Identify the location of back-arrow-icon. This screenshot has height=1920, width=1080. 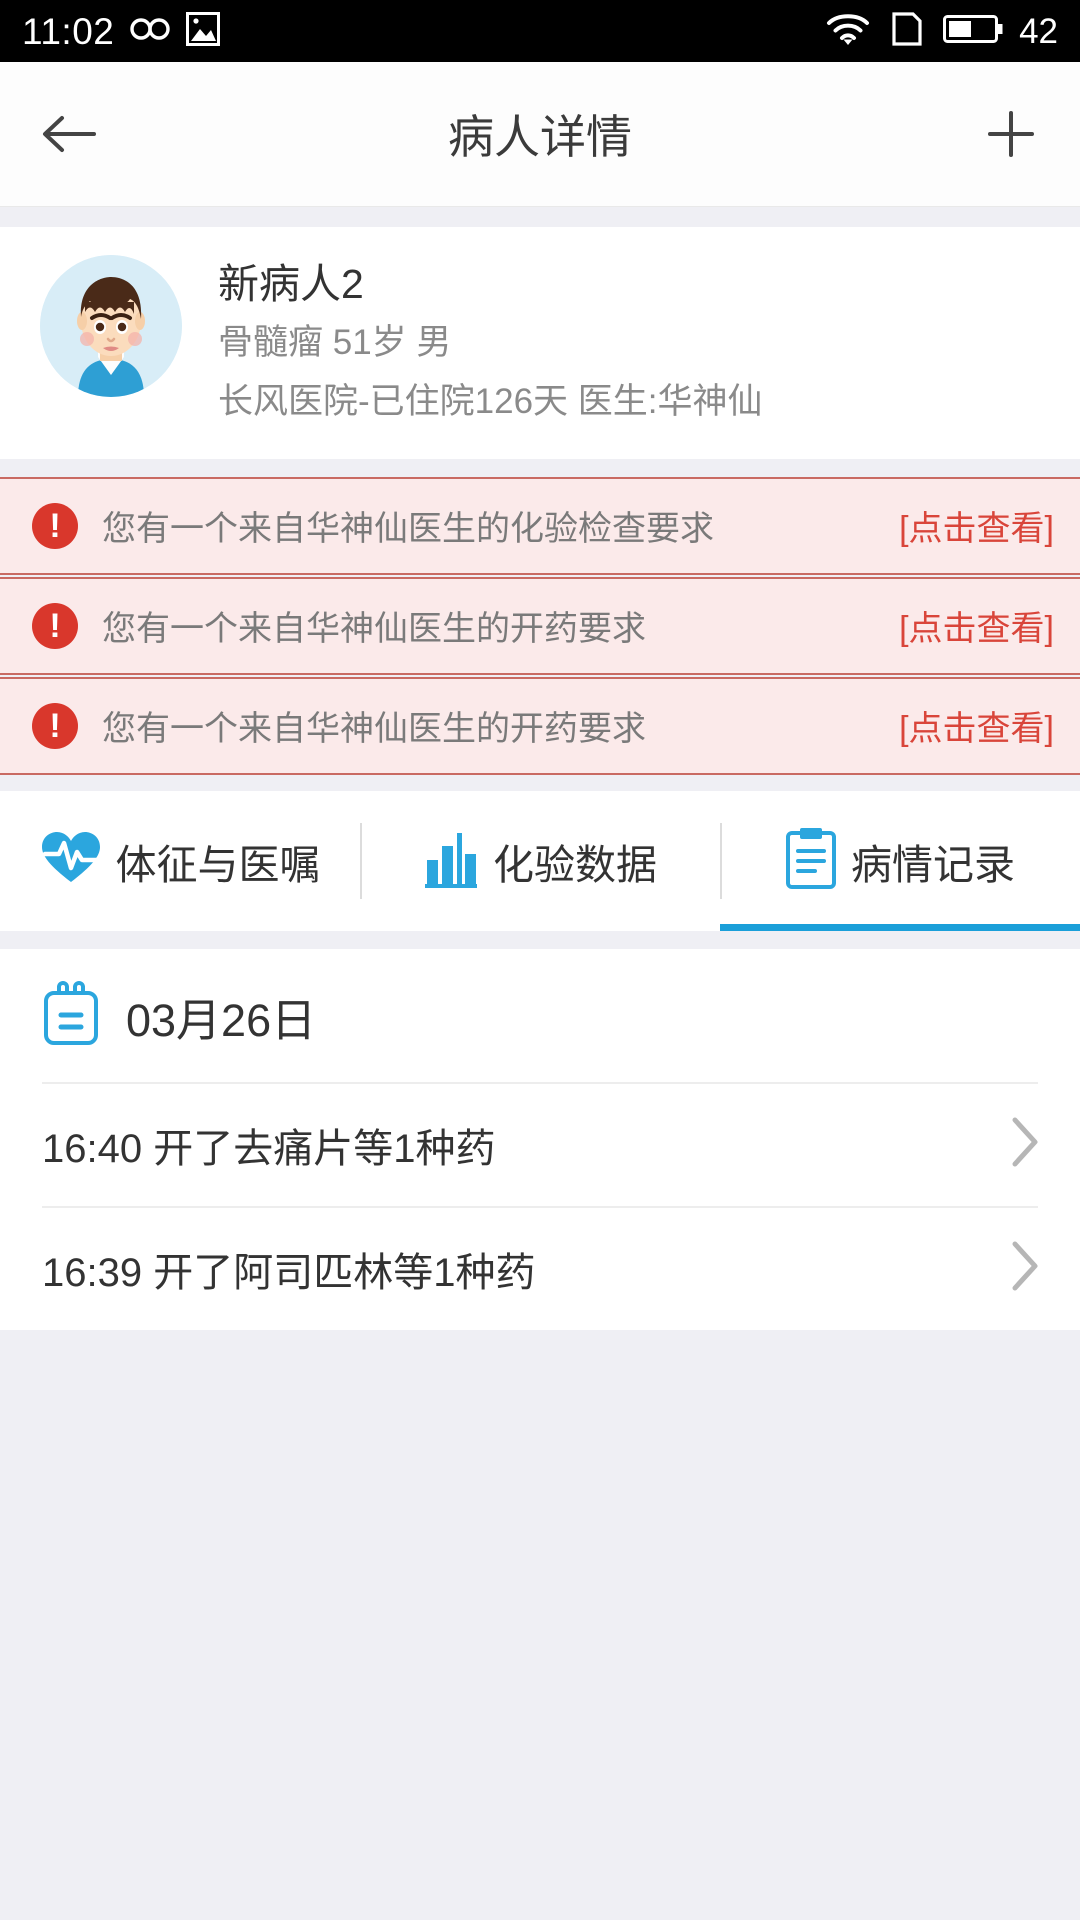
(69, 134).